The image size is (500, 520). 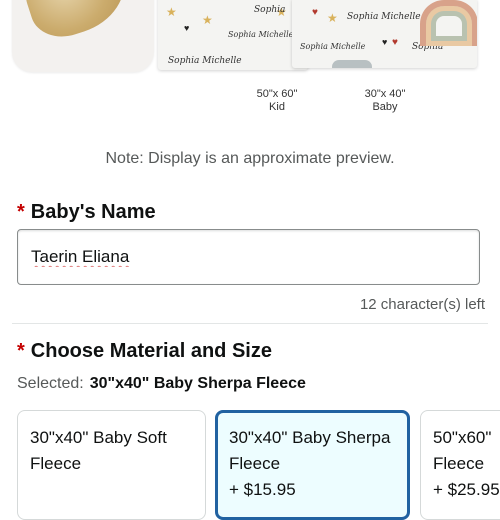 I want to click on selected-material-value: 30"x40" Baby Sherpa Fleece, so click(x=197, y=383).